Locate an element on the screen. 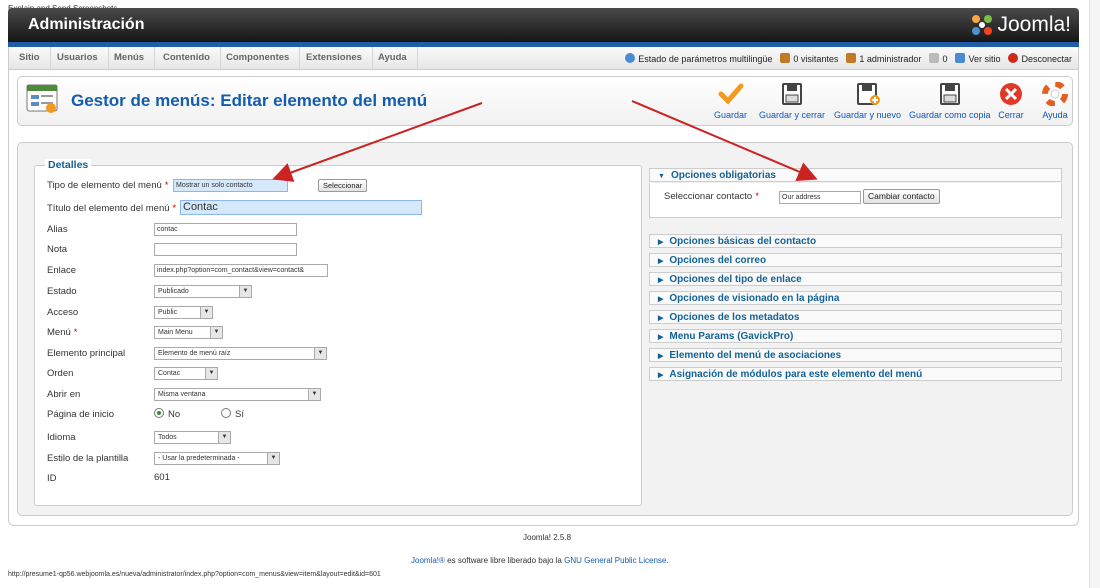 The image size is (1100, 588). annotation-arrow-left is located at coordinates (377, 142).